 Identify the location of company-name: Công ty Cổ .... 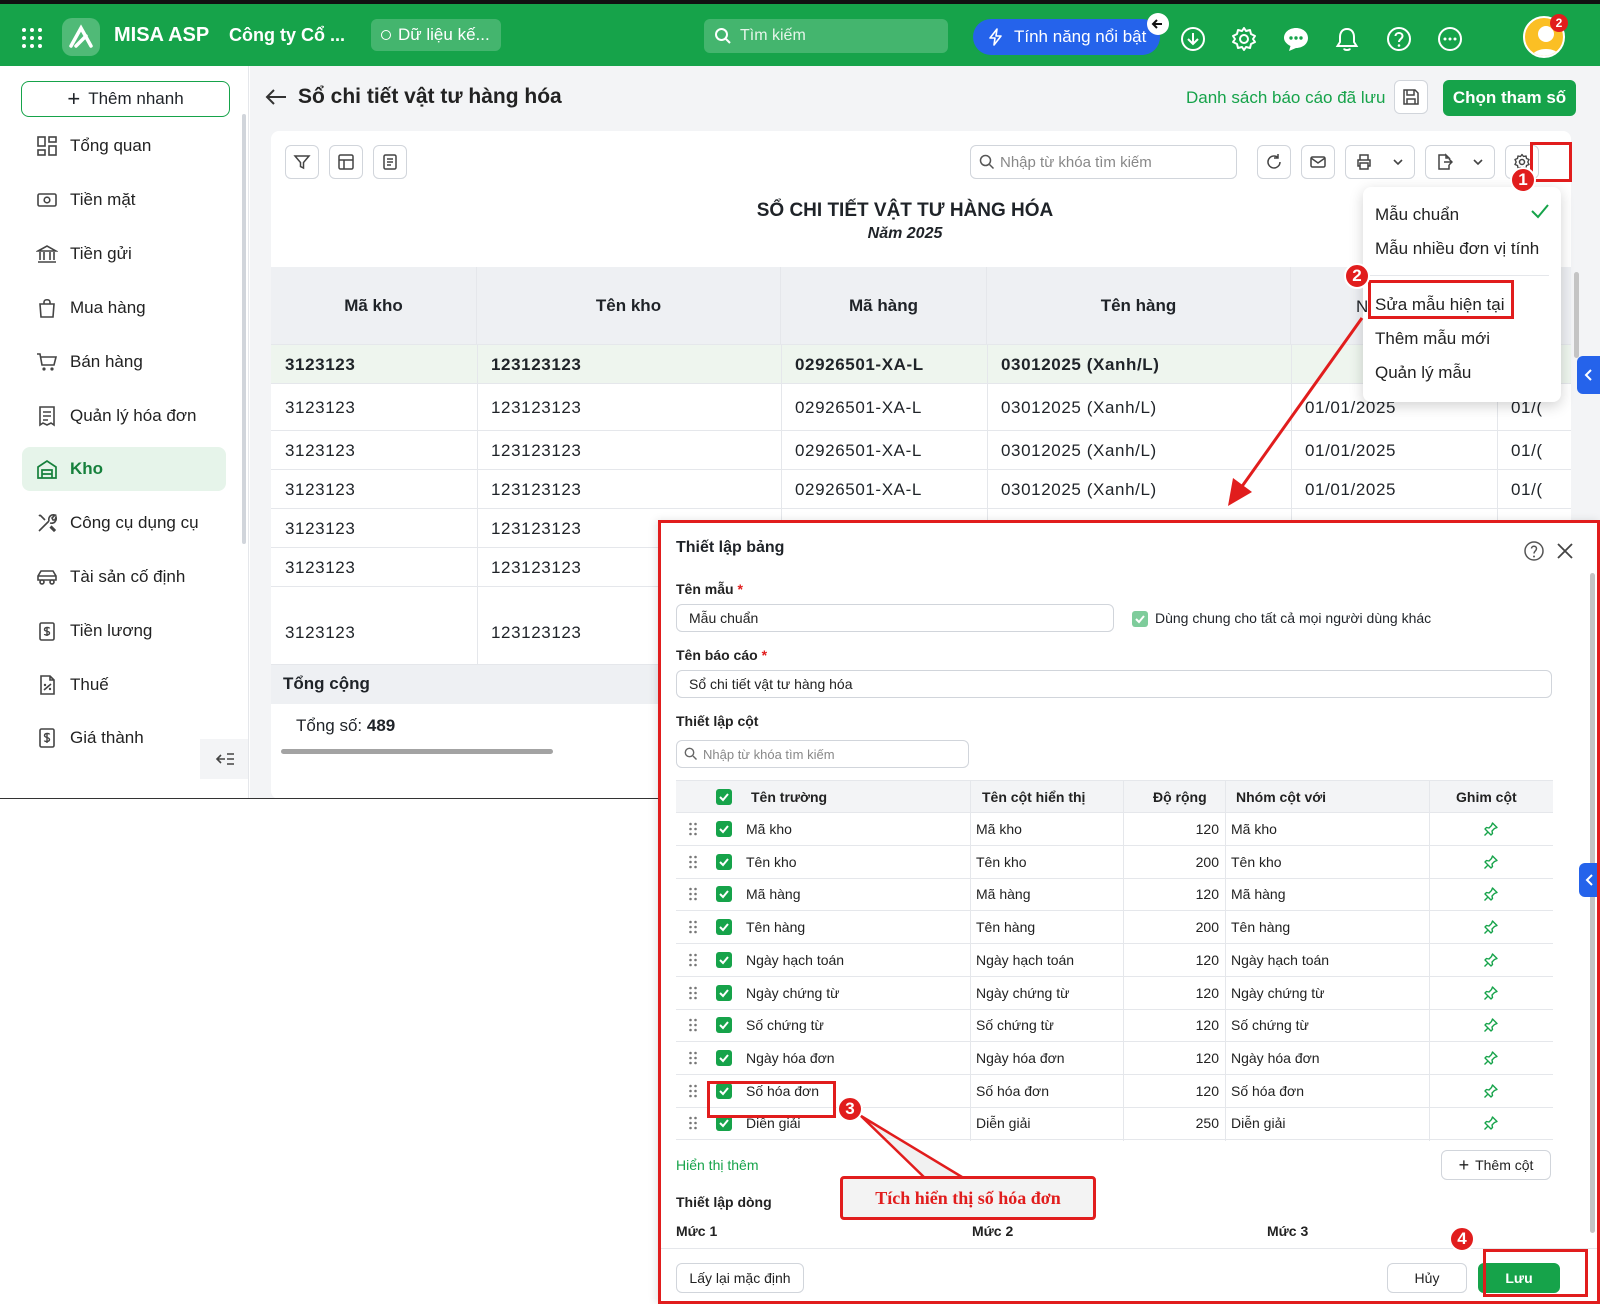
(287, 35).